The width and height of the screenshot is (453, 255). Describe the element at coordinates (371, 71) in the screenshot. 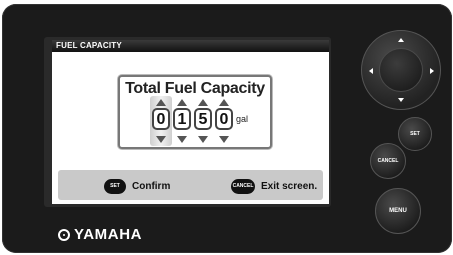

I see `dpad-left-icon` at that location.